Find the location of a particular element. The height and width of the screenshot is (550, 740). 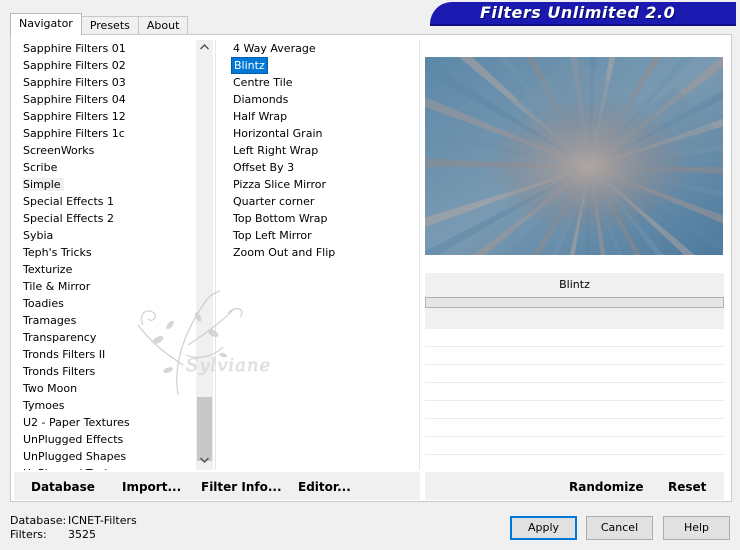

filter-item: Centre Tile is located at coordinates (320, 82).